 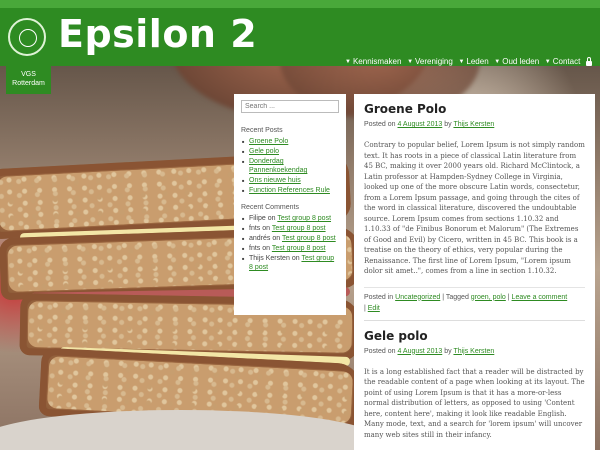 I want to click on nav-item-kennismaken: ▼ Kennismaken, so click(x=373, y=61).